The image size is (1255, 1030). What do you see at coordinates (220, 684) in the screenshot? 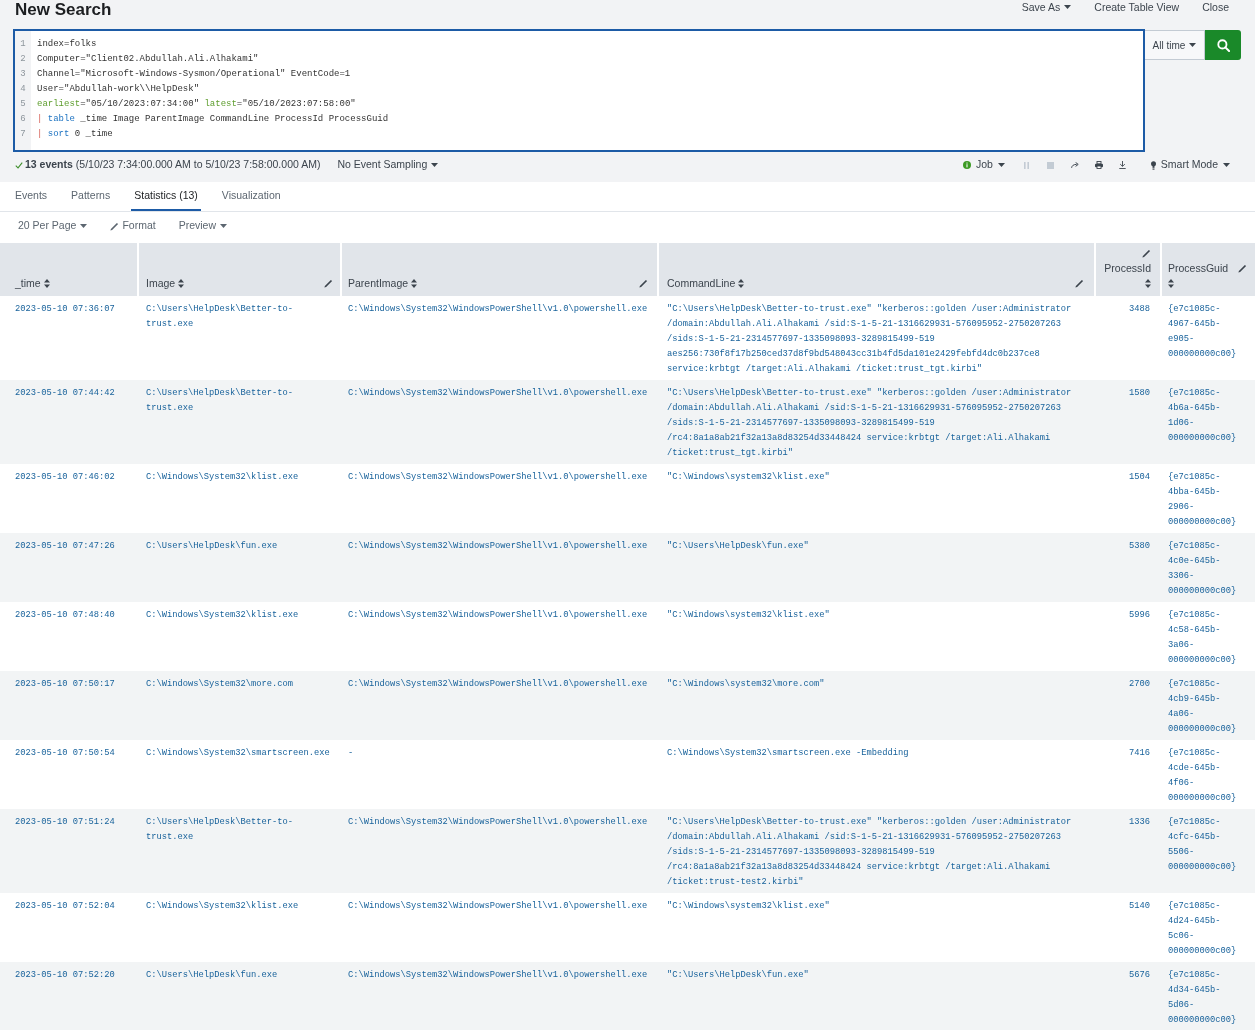
I see `table-cell-text: C:\Windows\System32\more.com` at bounding box center [220, 684].